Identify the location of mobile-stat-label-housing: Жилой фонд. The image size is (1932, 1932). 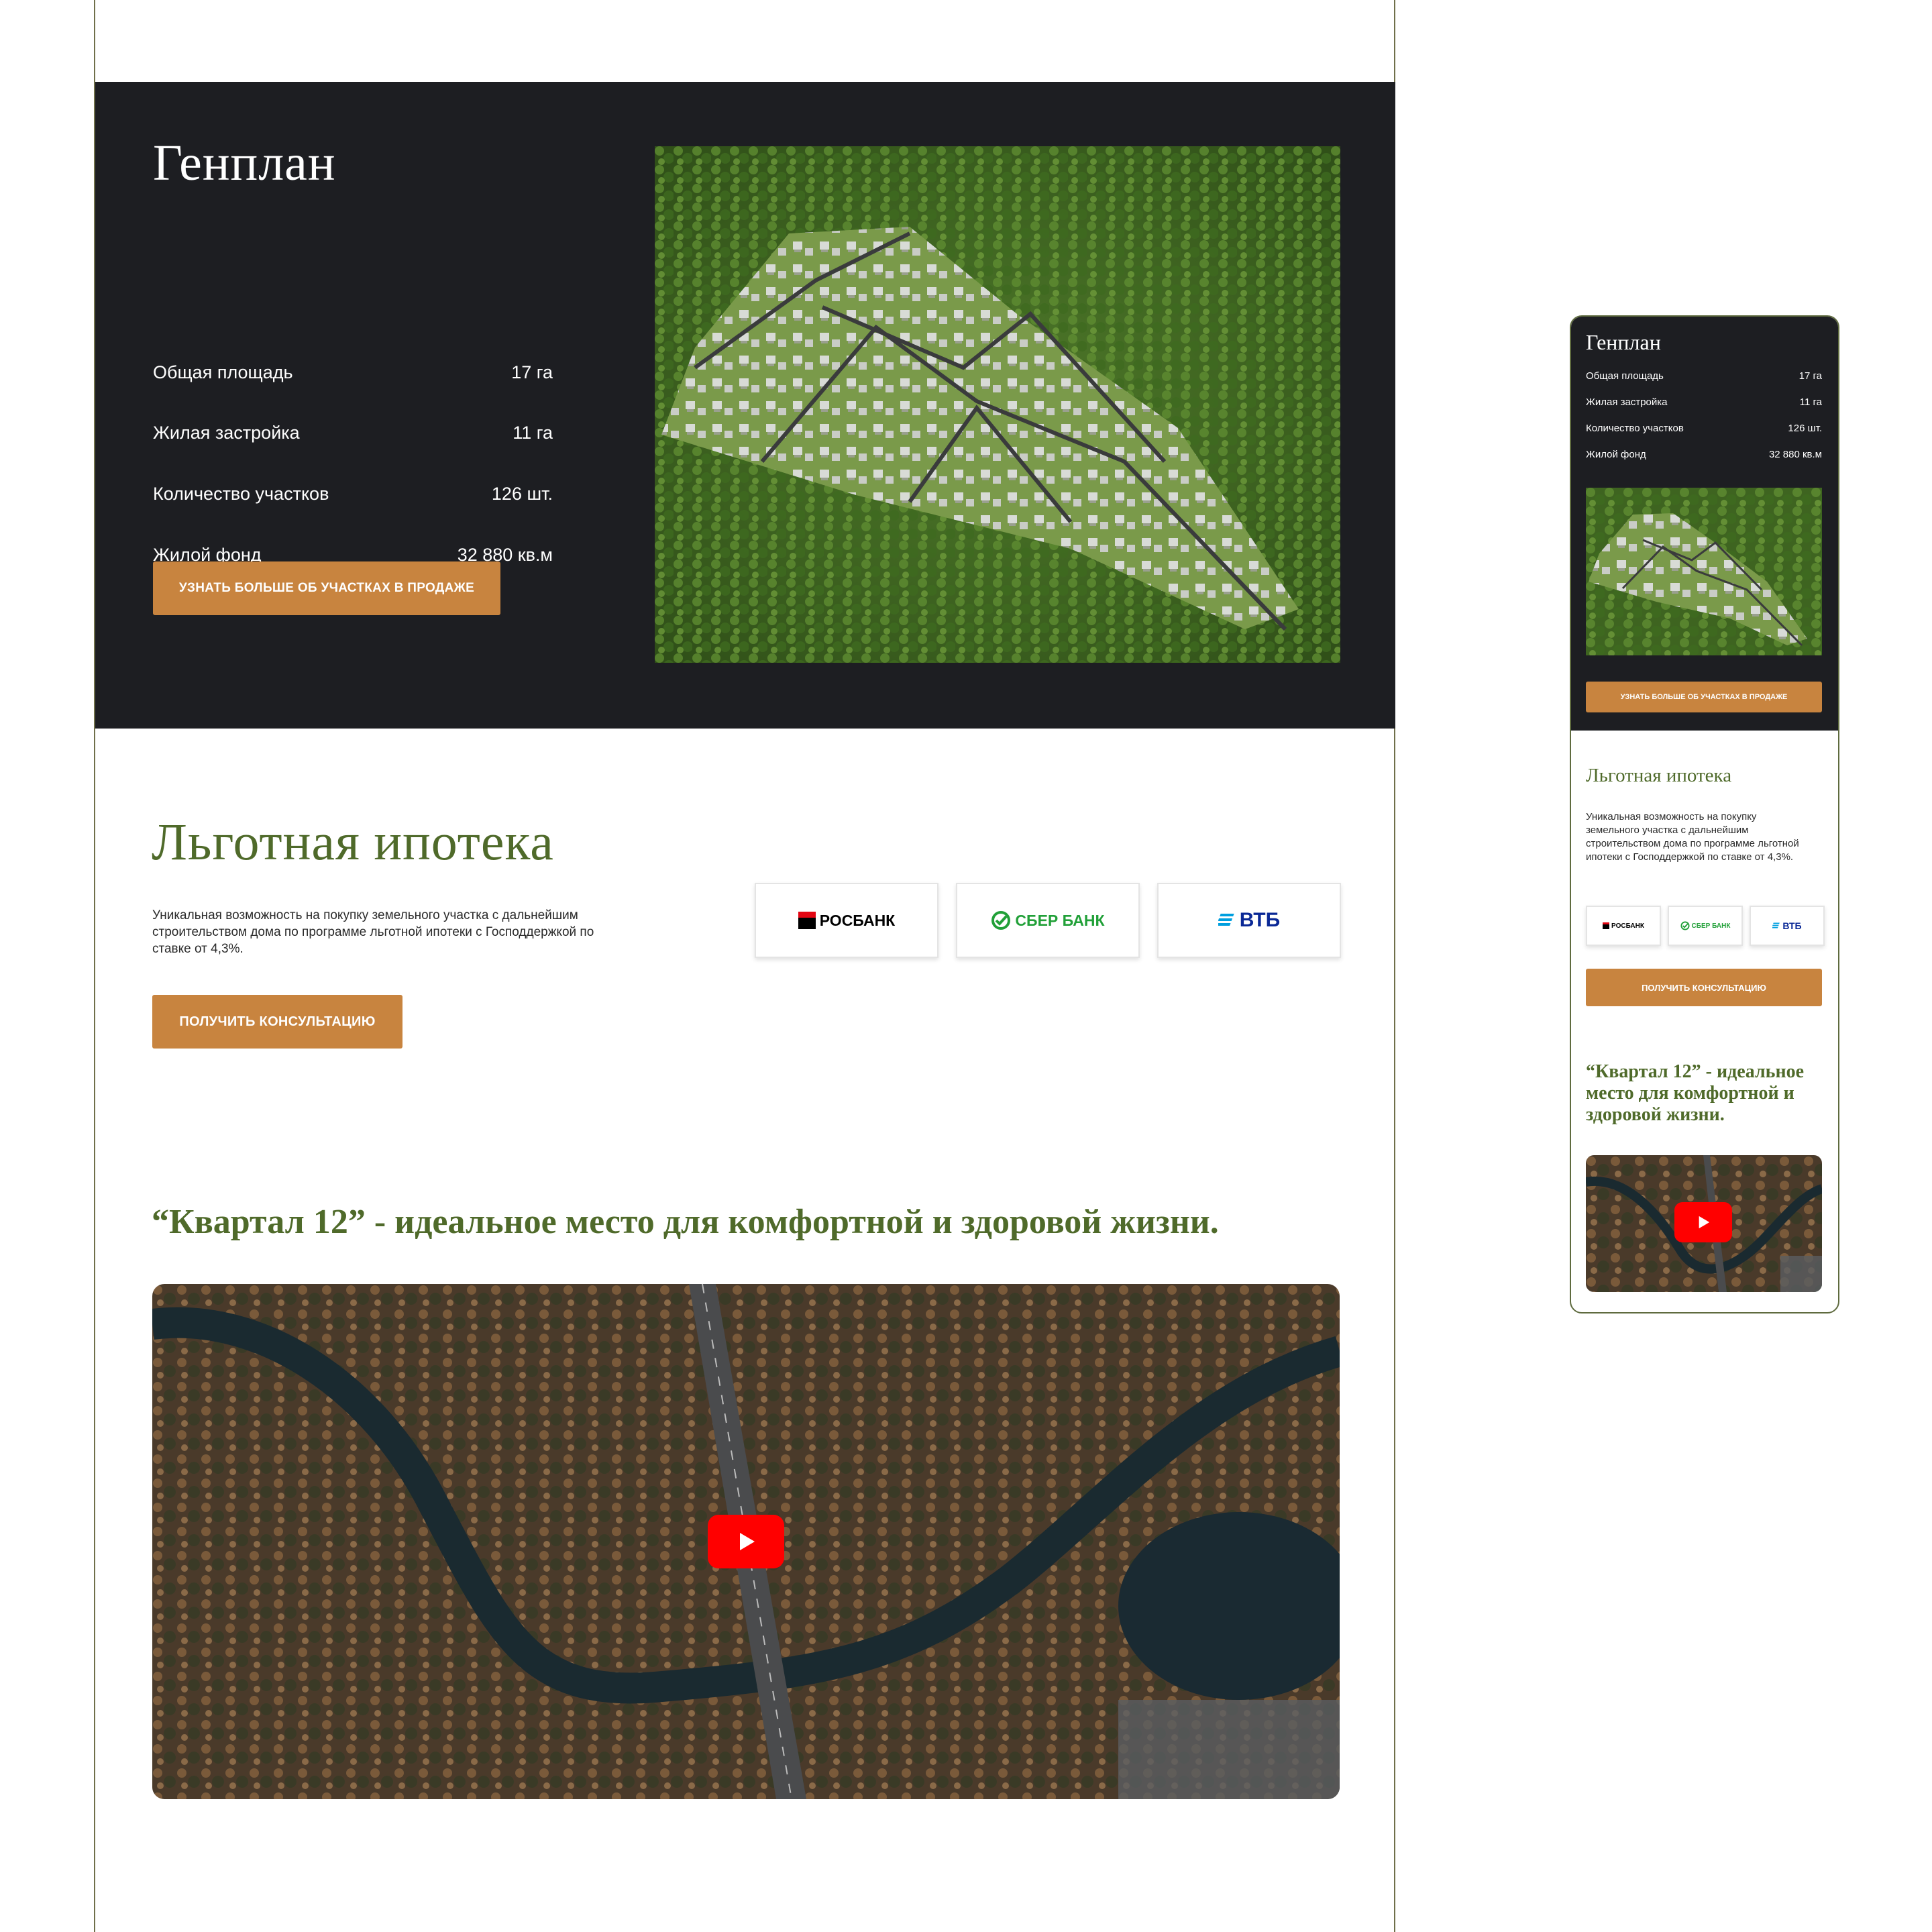
(1616, 454).